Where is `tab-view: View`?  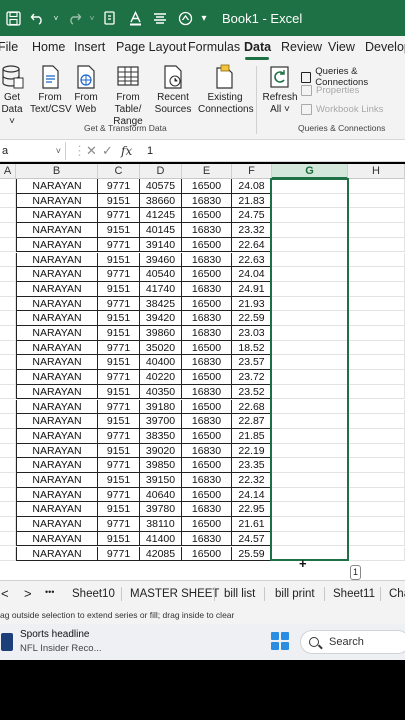
tab-view: View is located at coordinates (341, 47).